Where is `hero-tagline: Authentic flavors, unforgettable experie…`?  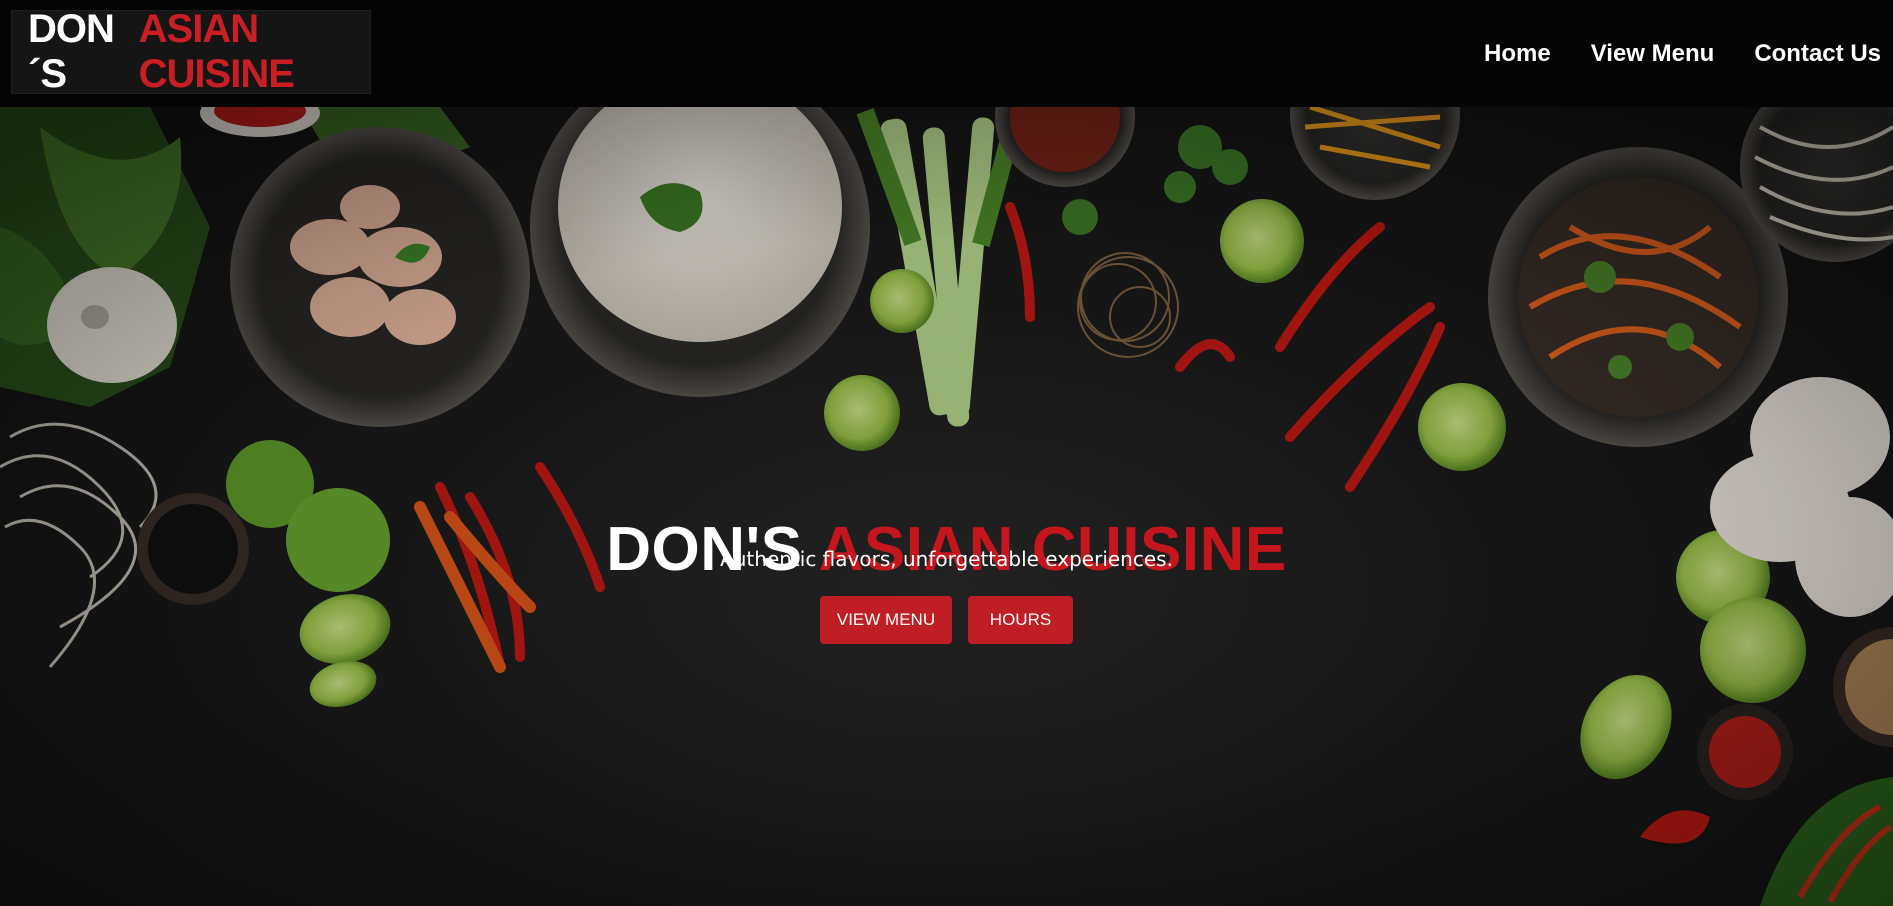 hero-tagline: Authentic flavors, unforgettable experie… is located at coordinates (946, 559).